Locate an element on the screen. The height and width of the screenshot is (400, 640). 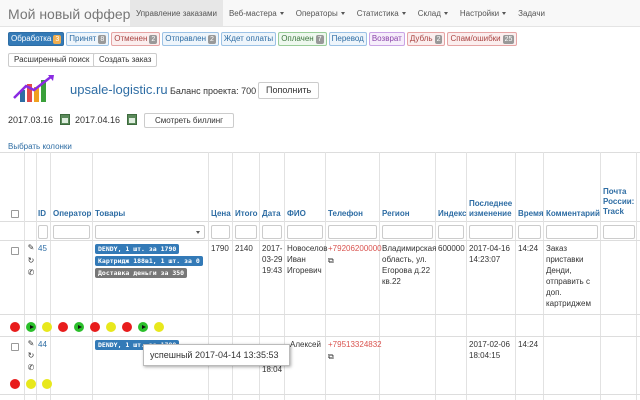
col-date: Дата is located at coordinates (271, 214).